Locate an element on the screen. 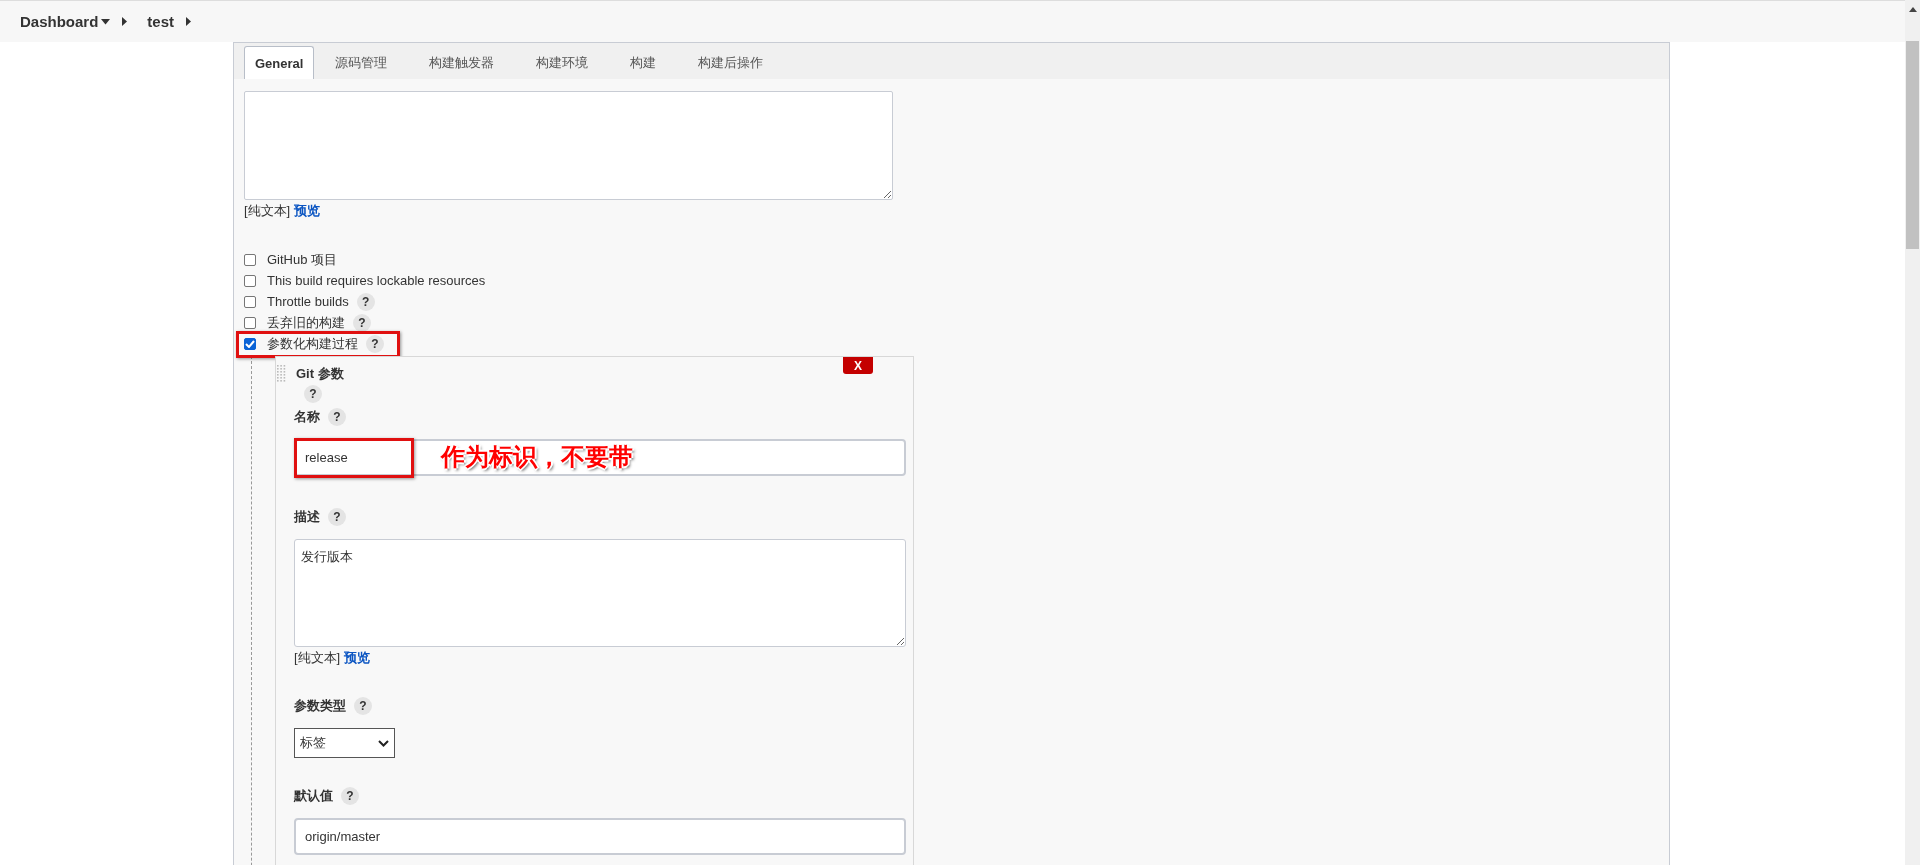 The width and height of the screenshot is (1920, 865). tab: 构建后操作 is located at coordinates (731, 62).